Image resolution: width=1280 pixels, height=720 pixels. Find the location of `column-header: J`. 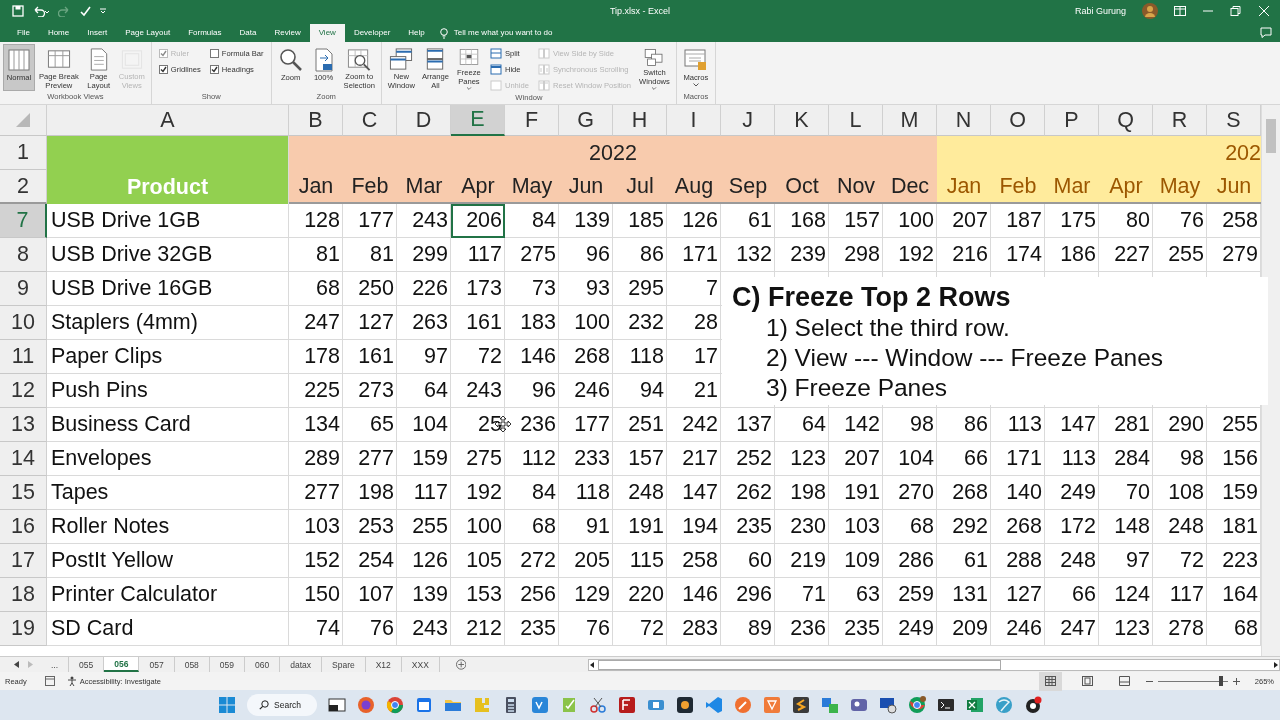

column-header: J is located at coordinates (748, 120).